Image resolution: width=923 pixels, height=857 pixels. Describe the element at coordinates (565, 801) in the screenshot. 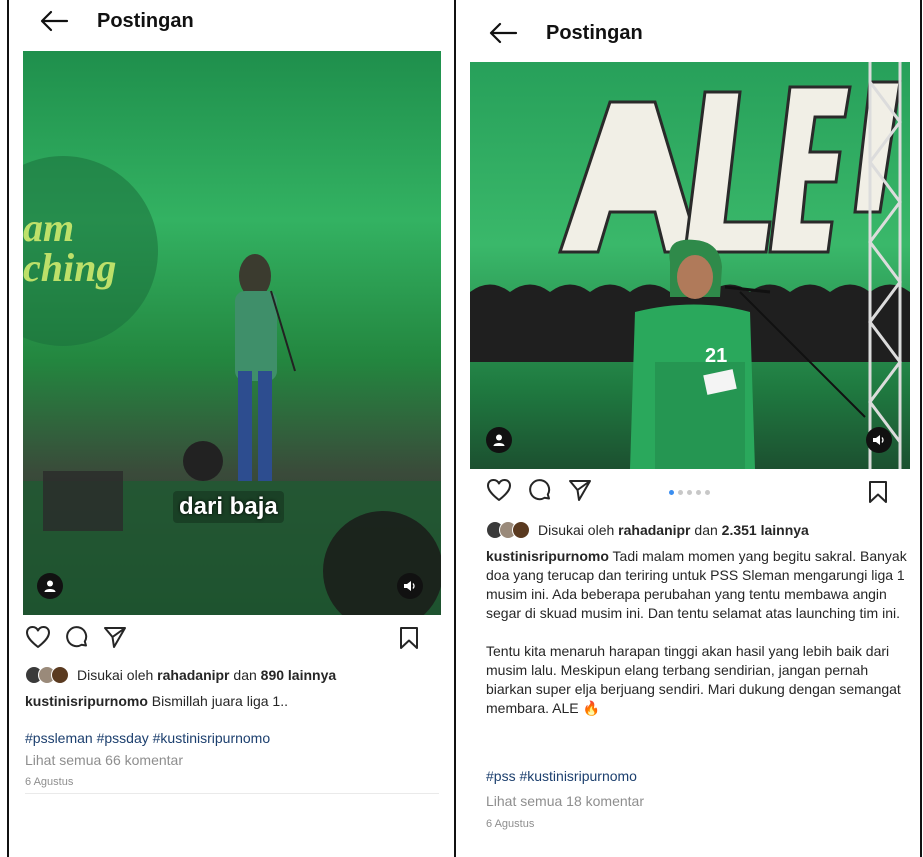

I see `view-comments-link: Lihat semua 18 komentar` at that location.